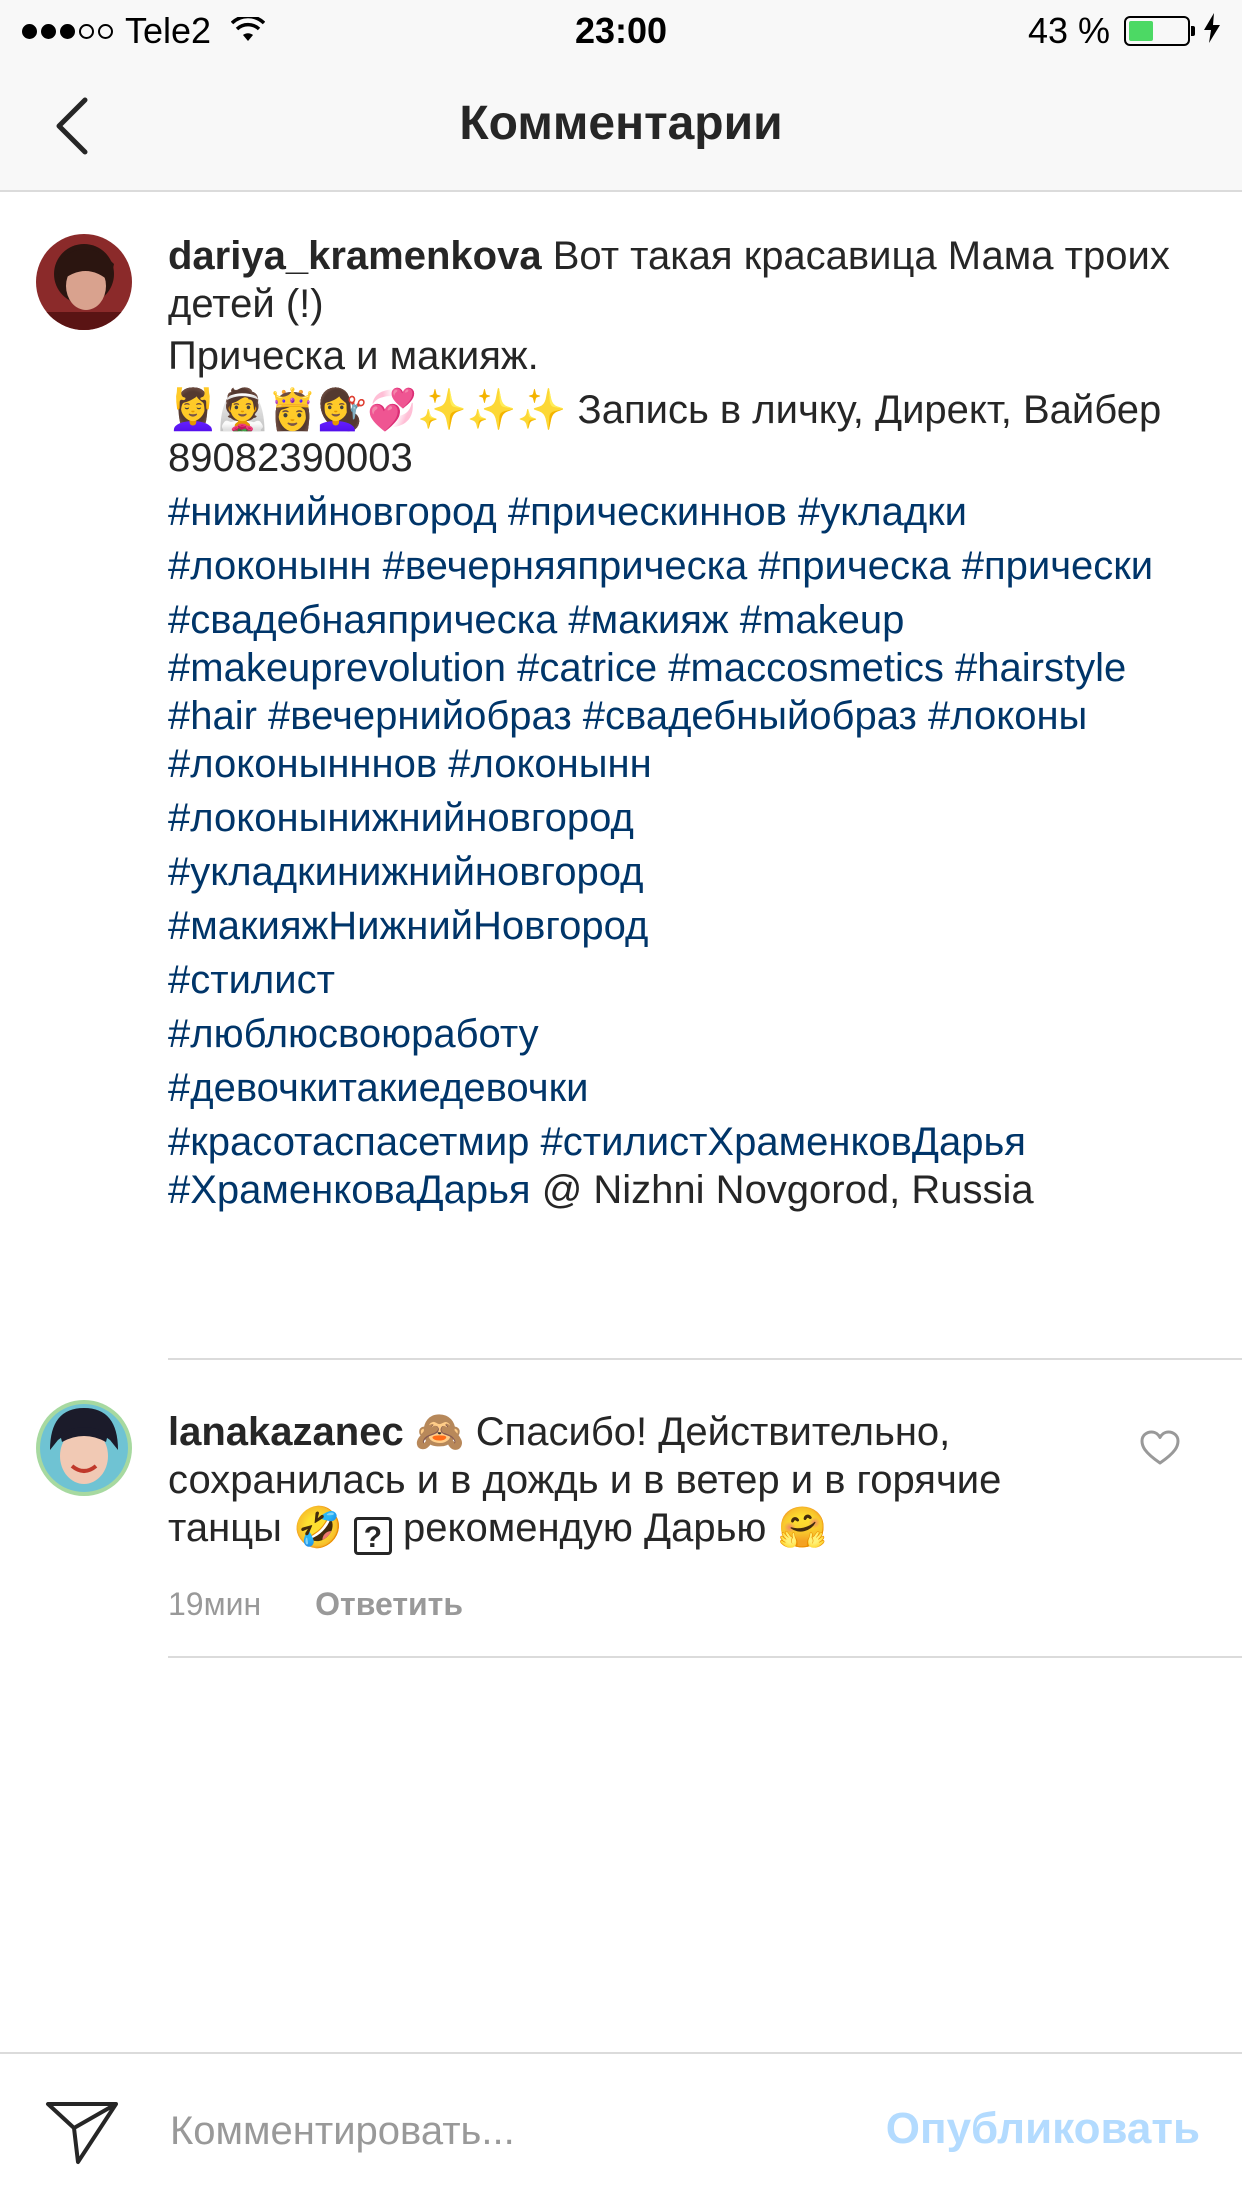 This screenshot has height=2208, width=1242. I want to click on hashtag-line: #укладкинижнийновгород, so click(673, 872).